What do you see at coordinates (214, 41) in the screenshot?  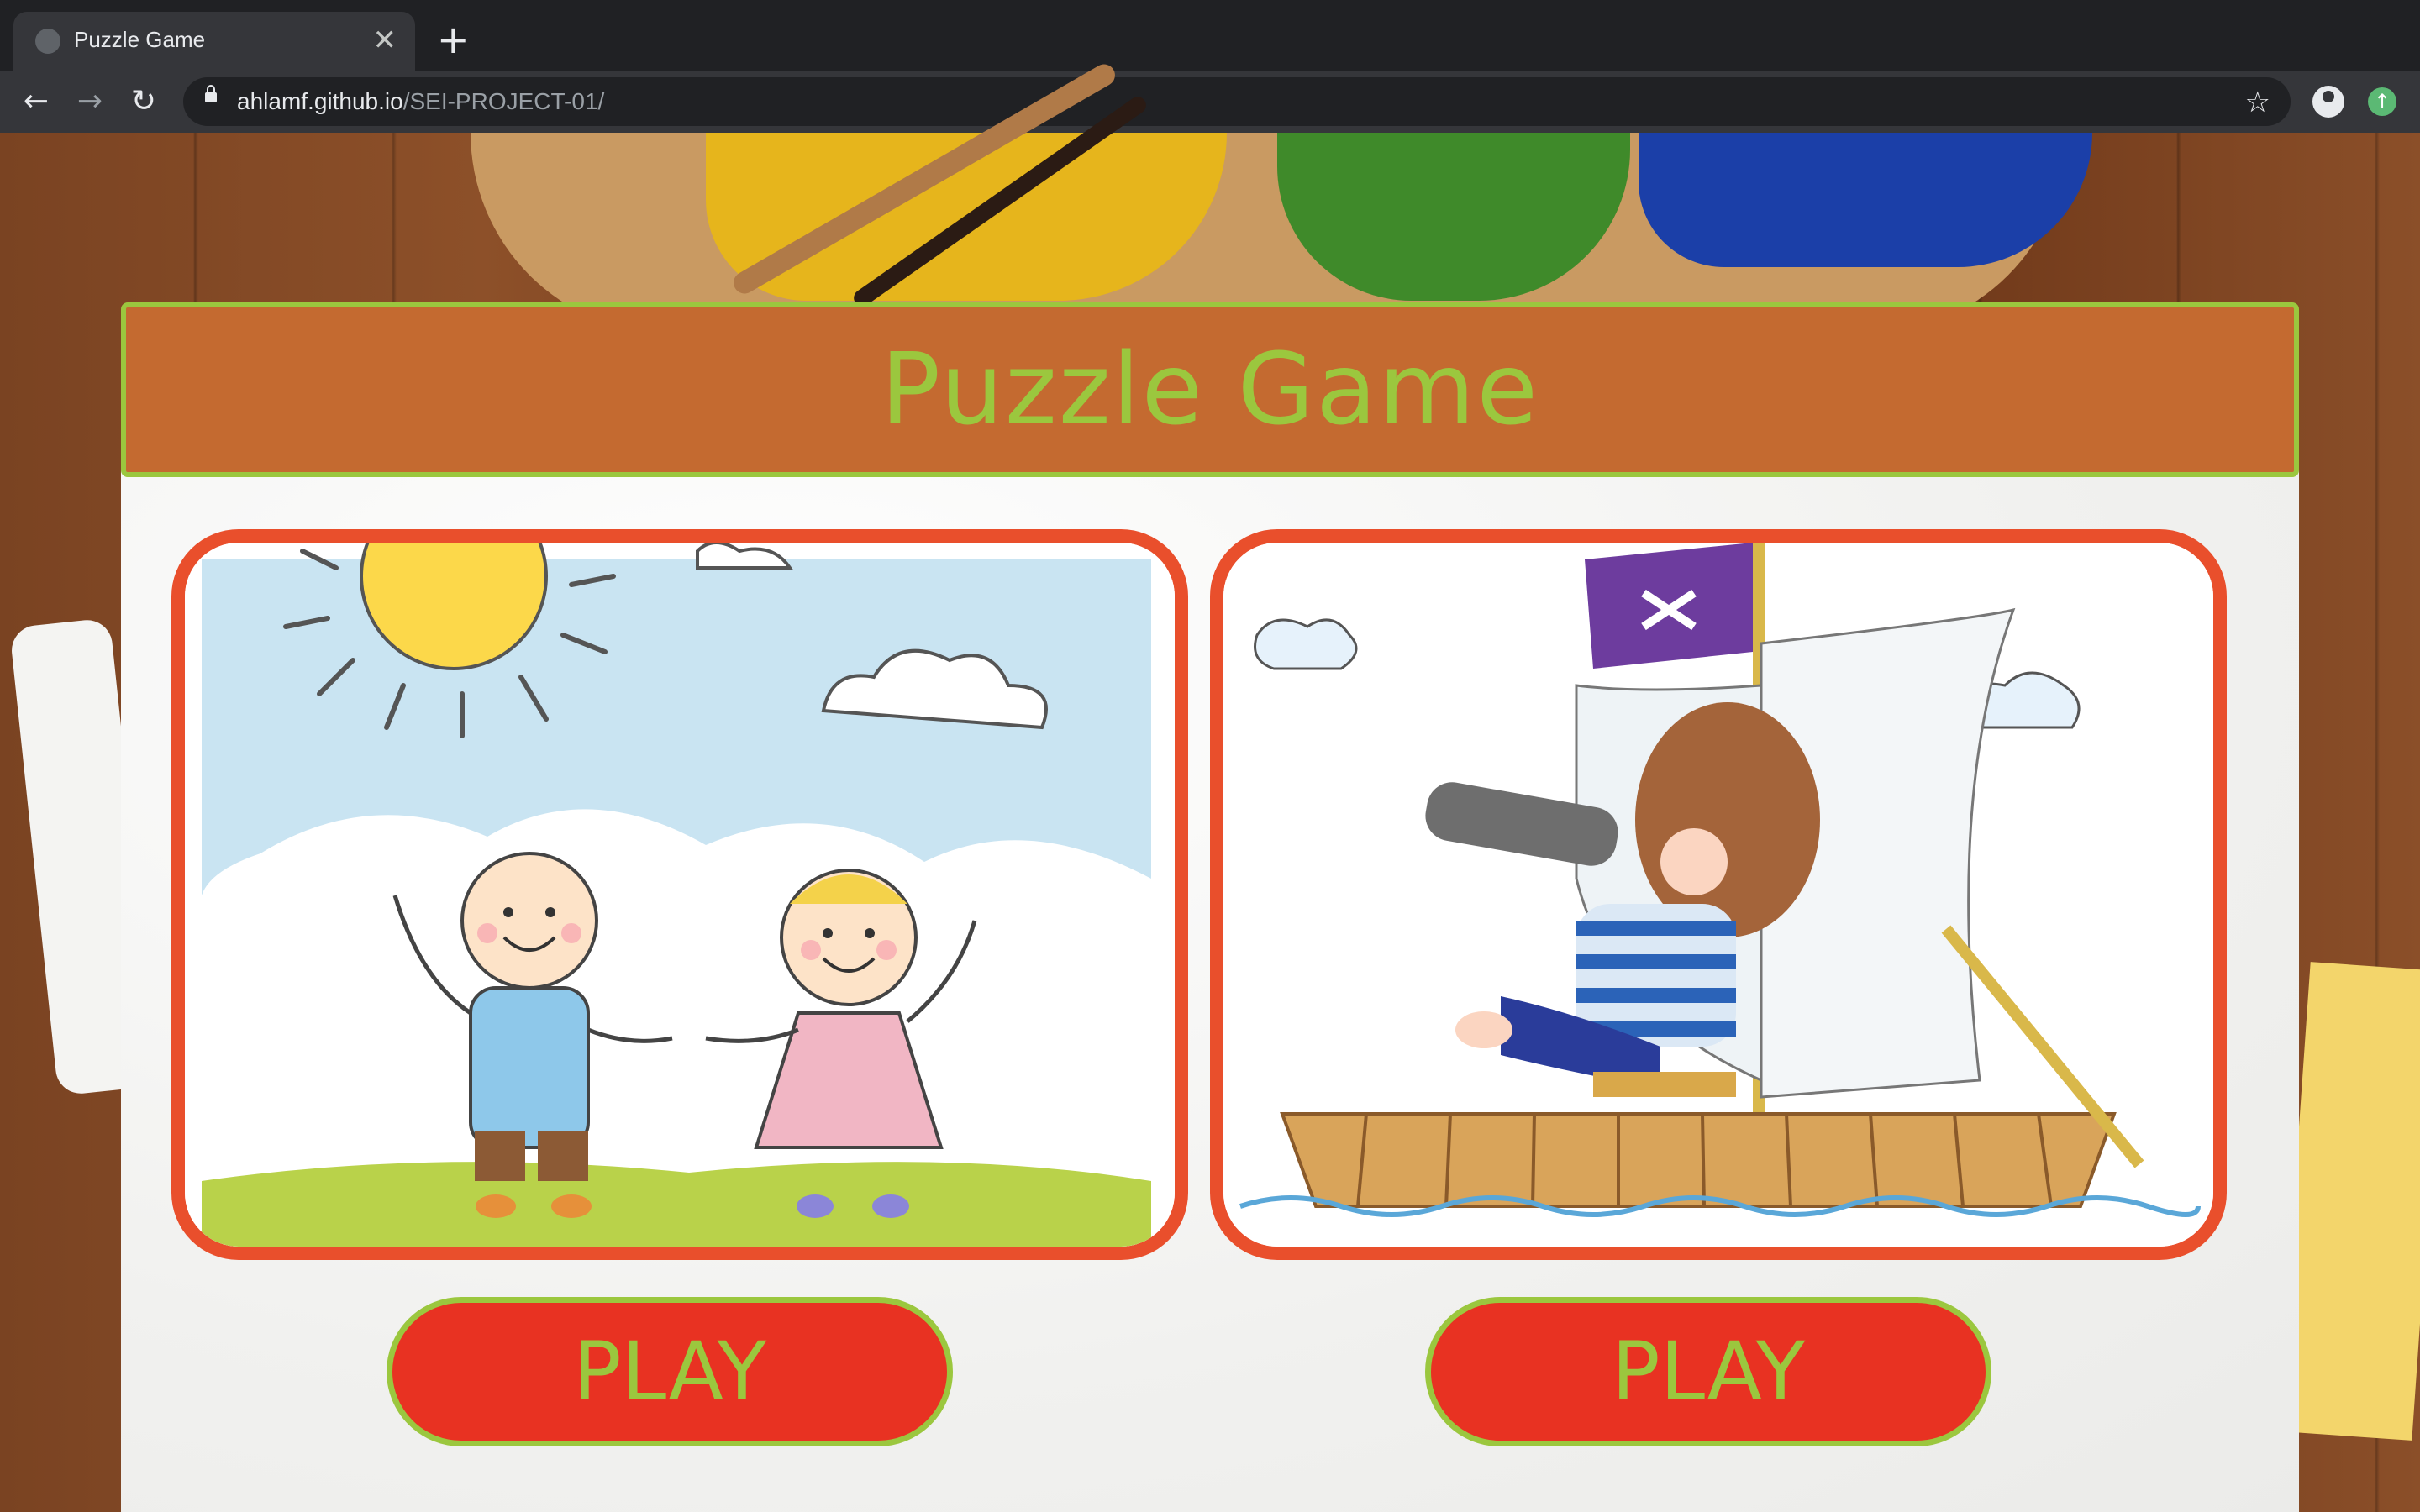 I see `browser-tab: Puzzle Game ✕` at bounding box center [214, 41].